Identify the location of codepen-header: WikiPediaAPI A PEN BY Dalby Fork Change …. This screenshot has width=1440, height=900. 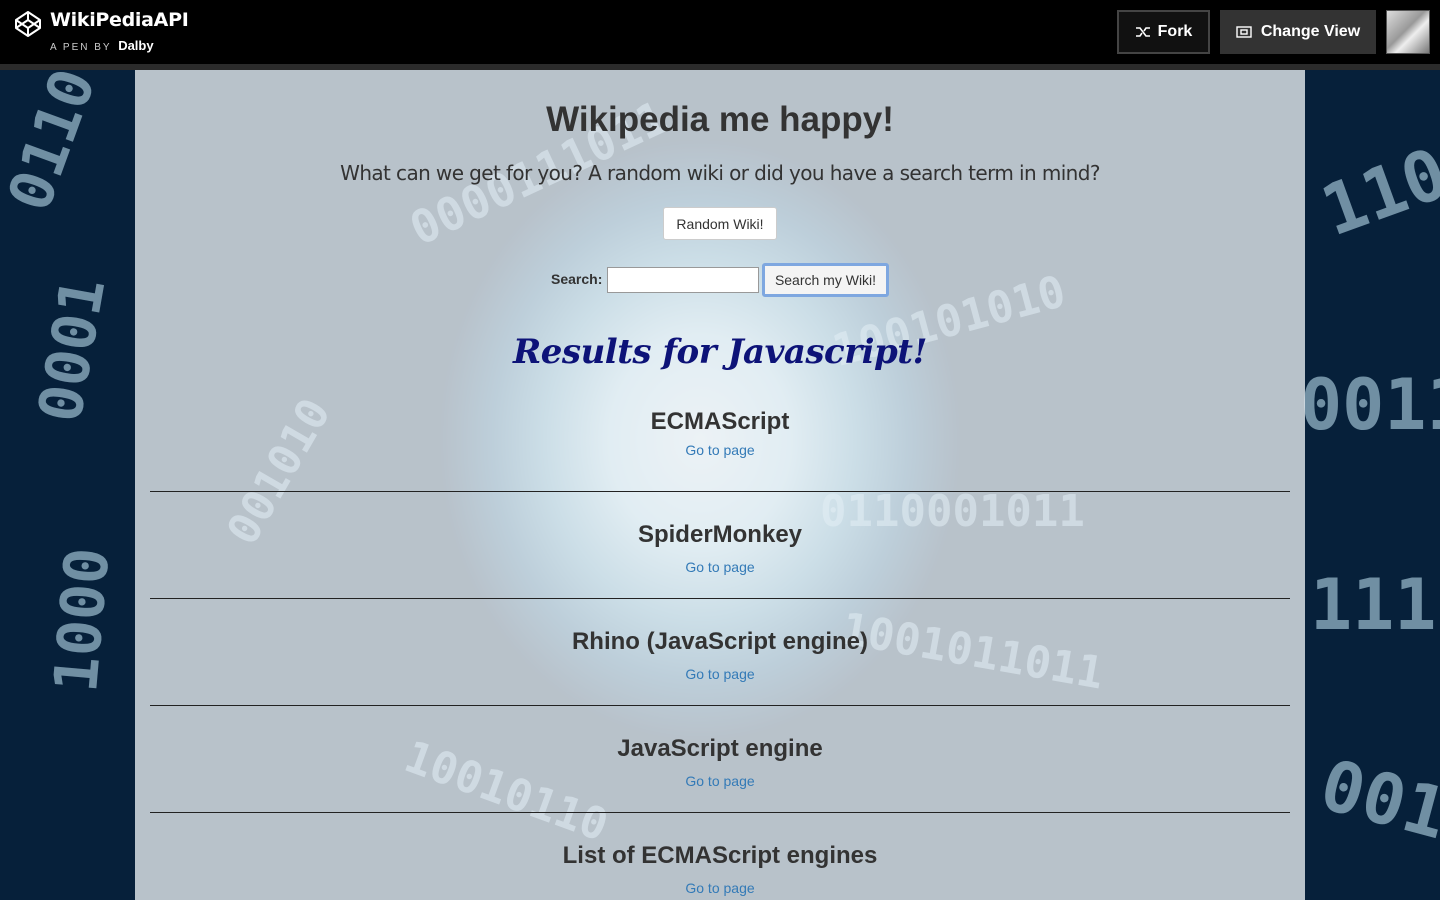
(720, 32).